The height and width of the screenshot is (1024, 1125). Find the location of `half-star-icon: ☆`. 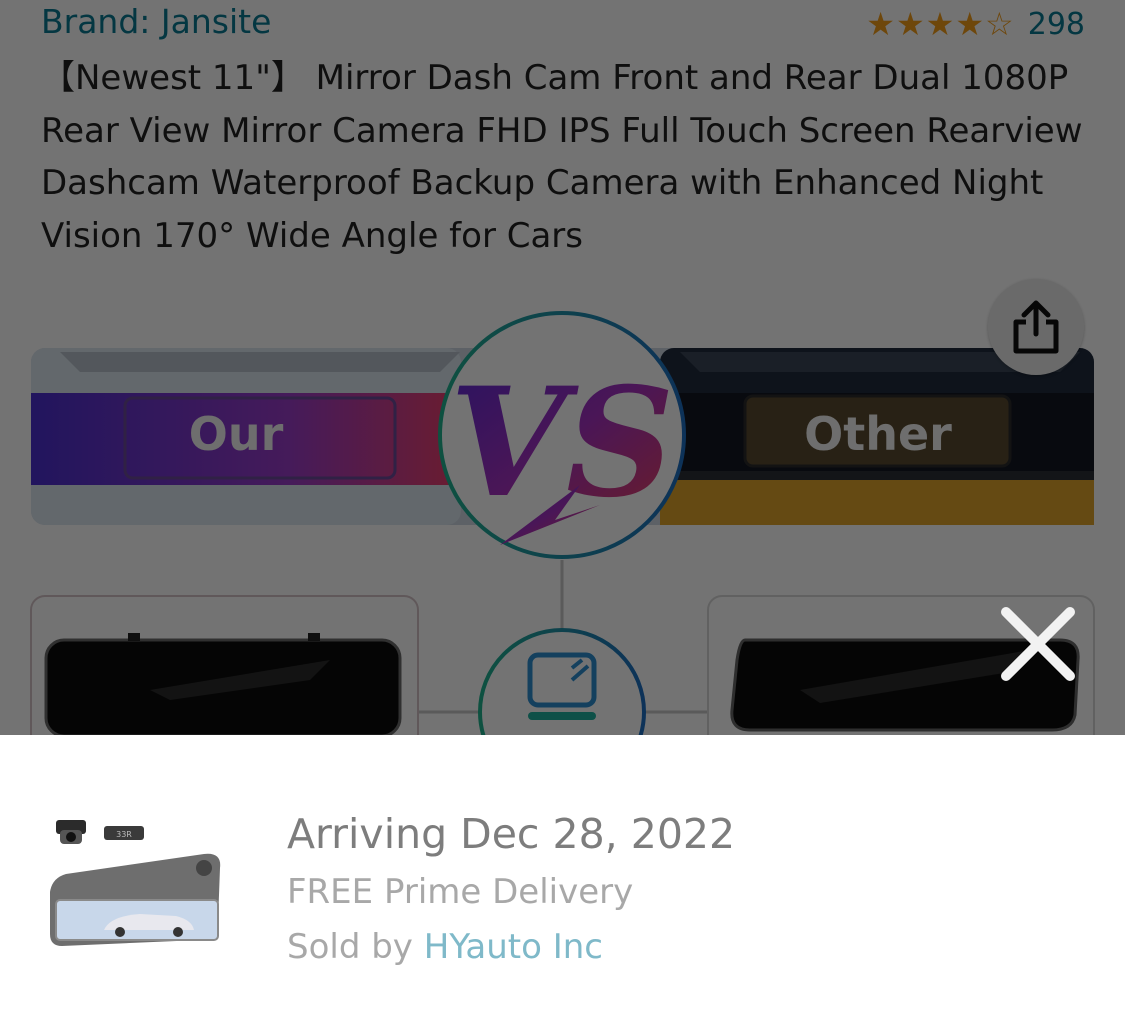

half-star-icon: ☆ is located at coordinates (999, 24).